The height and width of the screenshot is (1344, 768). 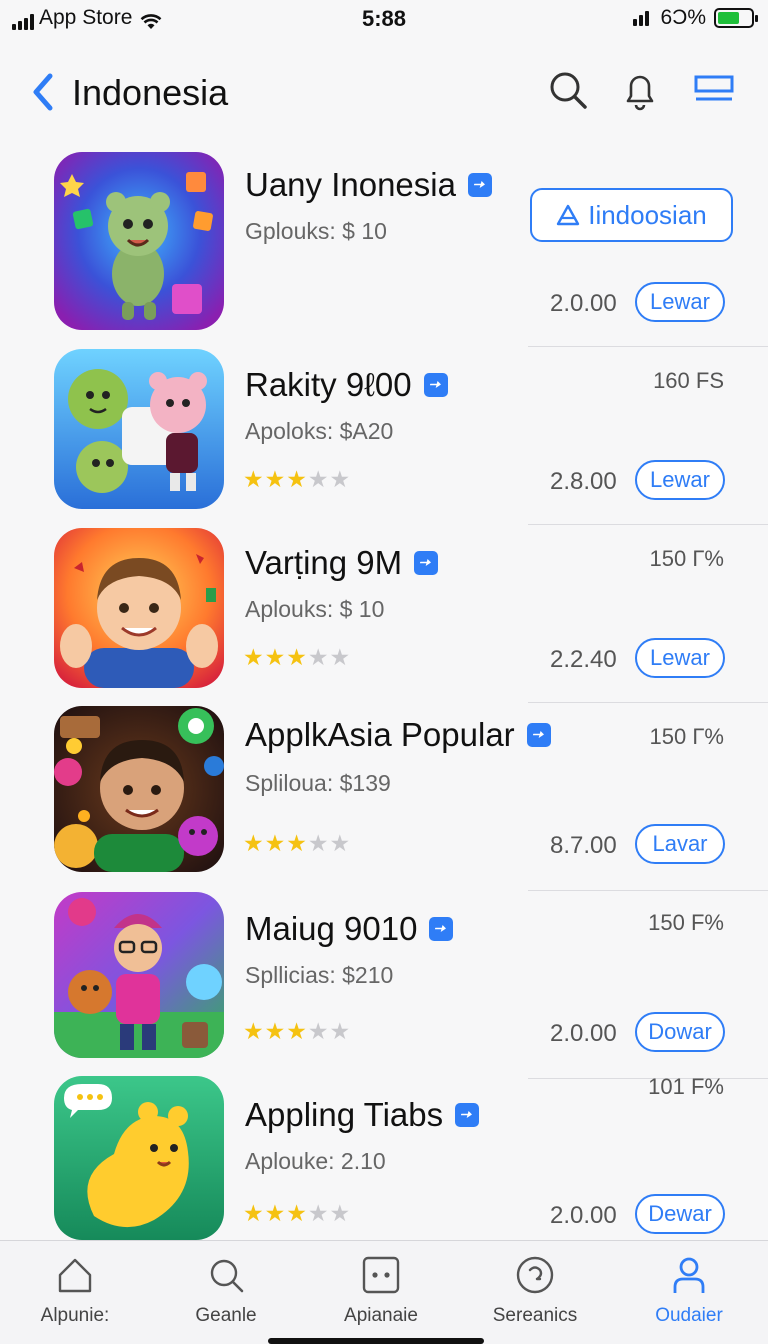 I want to click on tab-label: Alpunie:, so click(x=75, y=1315).